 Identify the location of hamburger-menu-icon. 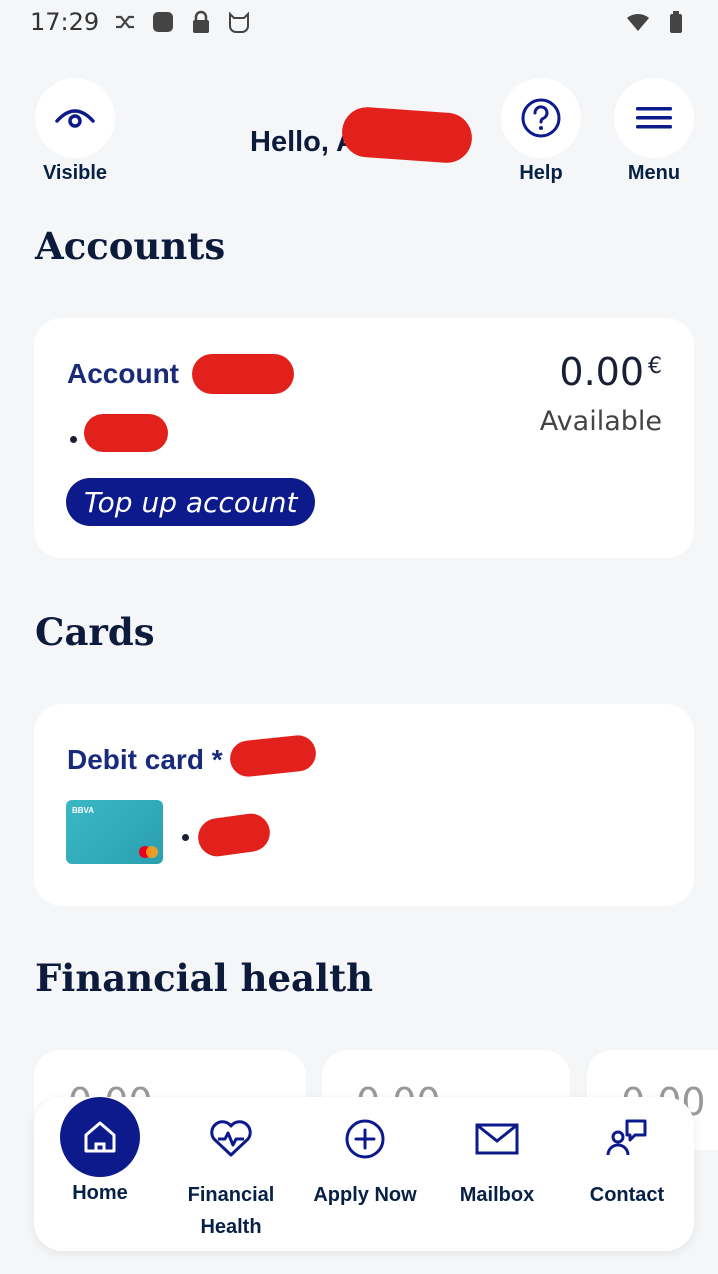
(654, 118).